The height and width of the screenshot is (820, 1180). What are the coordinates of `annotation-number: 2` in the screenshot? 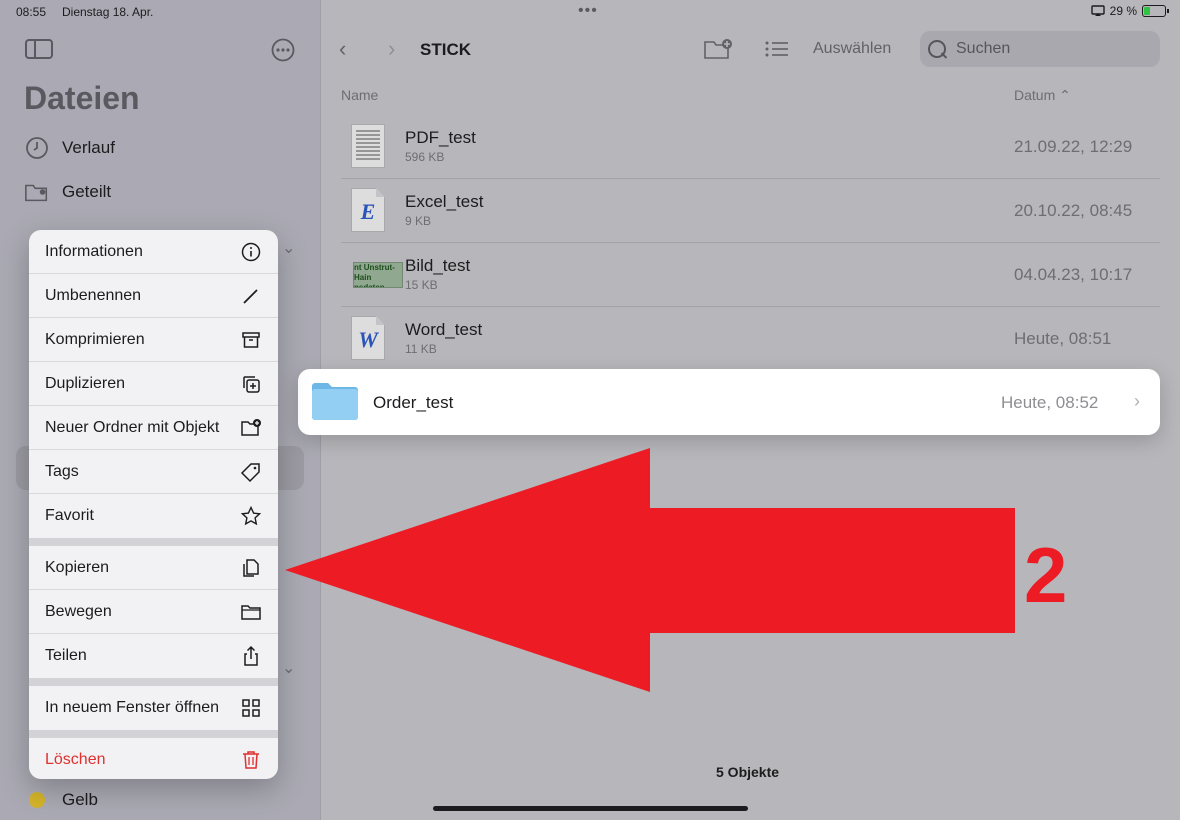 It's located at (1046, 575).